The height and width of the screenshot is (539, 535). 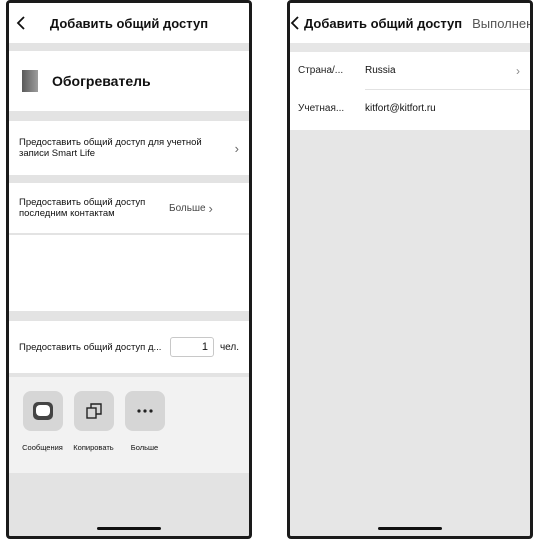 What do you see at coordinates (93, 447) in the screenshot?
I see `action-label: Копировать` at bounding box center [93, 447].